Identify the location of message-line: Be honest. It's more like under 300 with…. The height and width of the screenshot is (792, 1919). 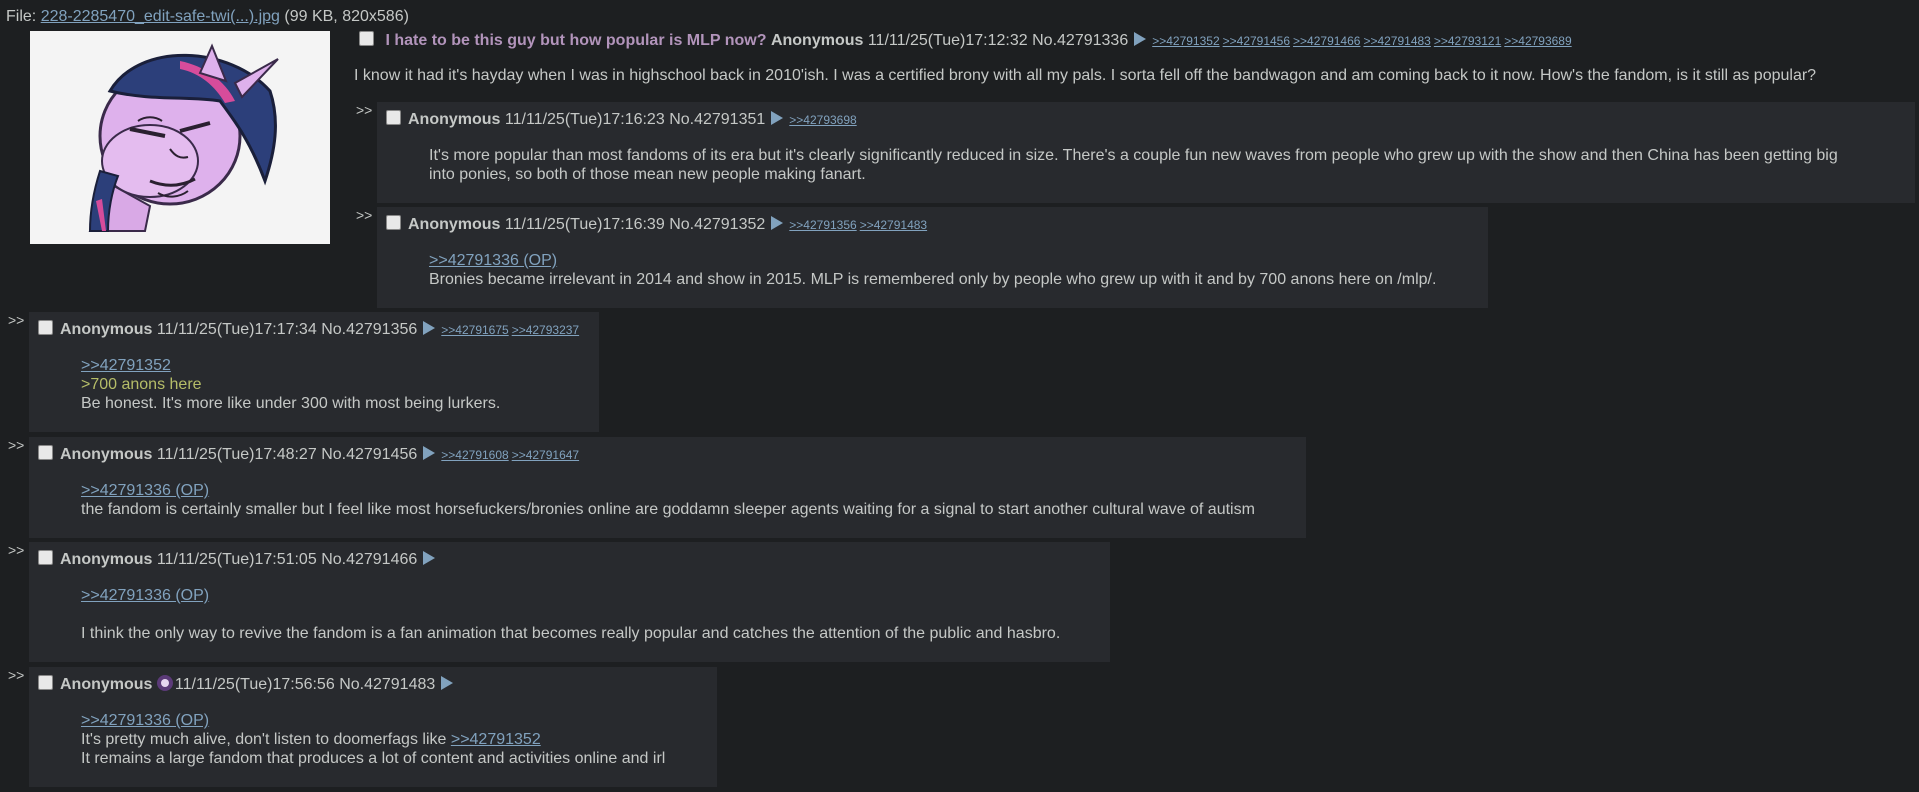
(291, 403).